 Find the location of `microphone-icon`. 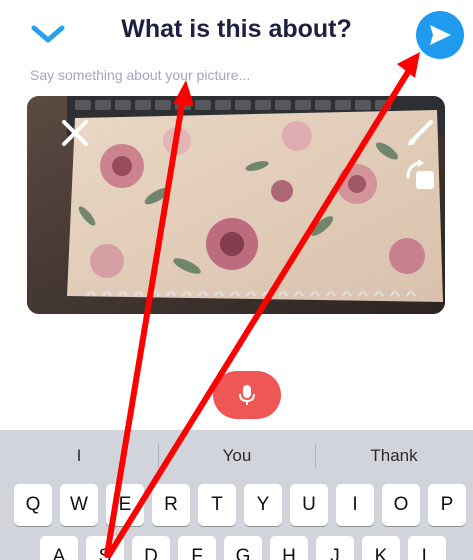

microphone-icon is located at coordinates (247, 395).